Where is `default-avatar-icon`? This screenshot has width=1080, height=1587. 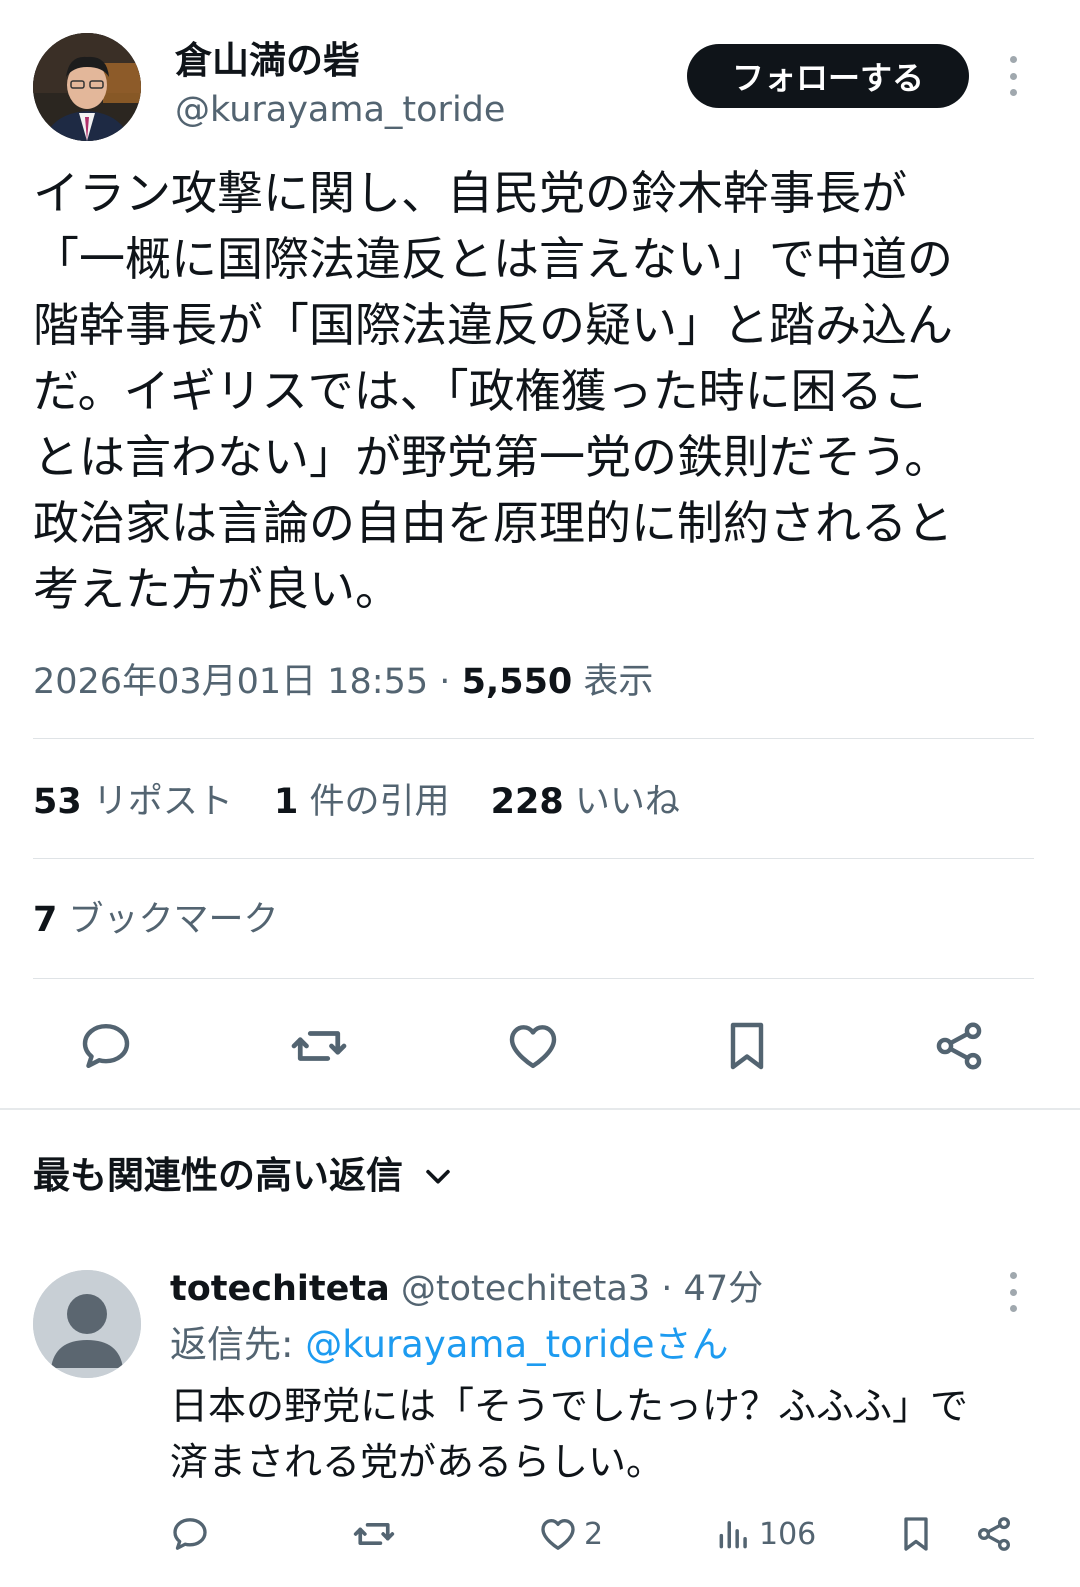
default-avatar-icon is located at coordinates (87, 1324).